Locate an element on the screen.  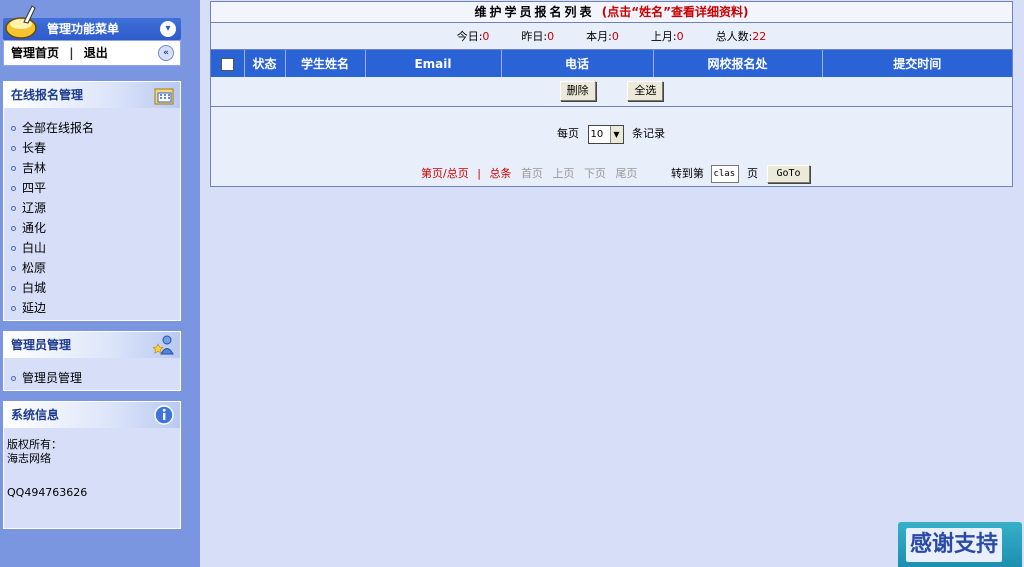
stat-label: 今日: is located at coordinates (469, 36).